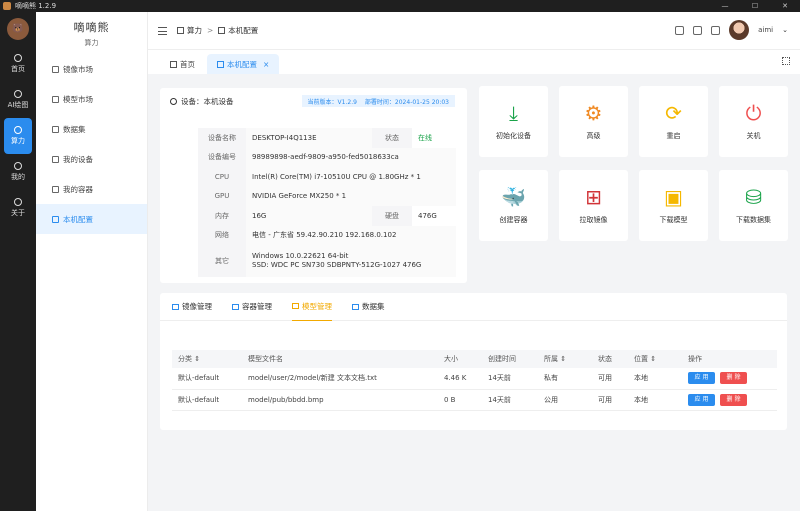  Describe the element at coordinates (755, 6) in the screenshot. I see `maximize-button: ☐` at that location.